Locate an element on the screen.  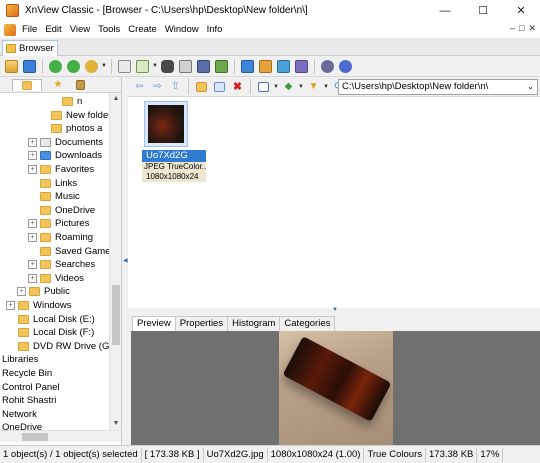
tree-item: + Pictures is located at coordinates (58, 223).